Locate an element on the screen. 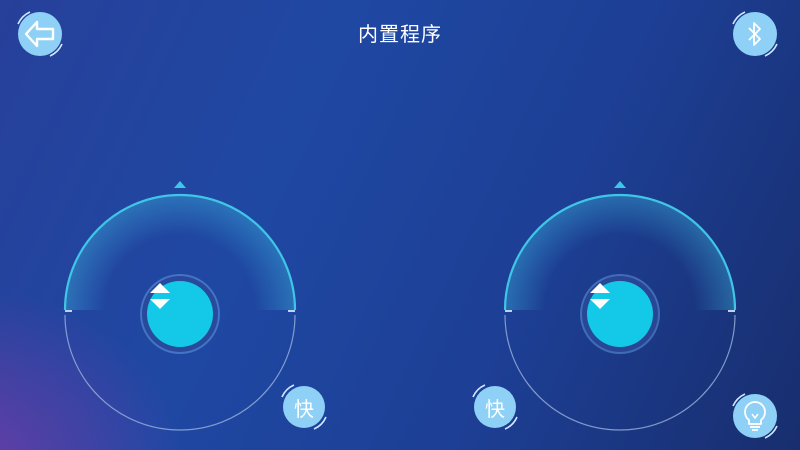 The height and width of the screenshot is (450, 800). right-joystick-knob is located at coordinates (620, 314).